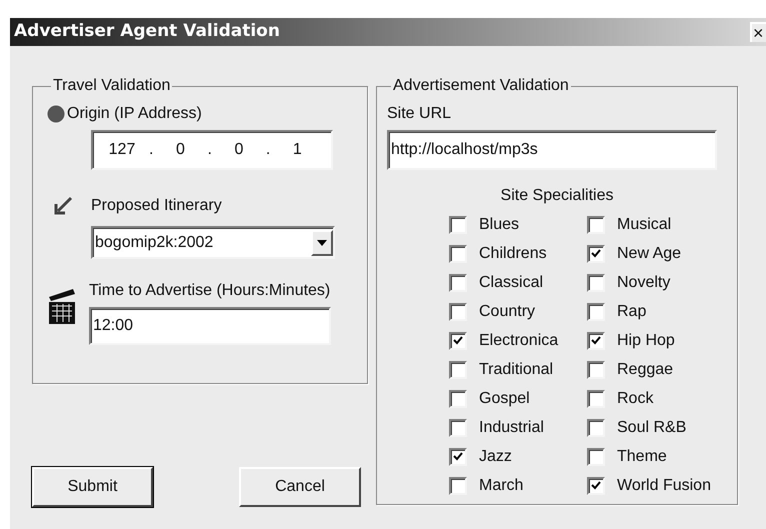 This screenshot has height=529, width=766. I want to click on url-field: http://localhost/mp3s, so click(552, 150).